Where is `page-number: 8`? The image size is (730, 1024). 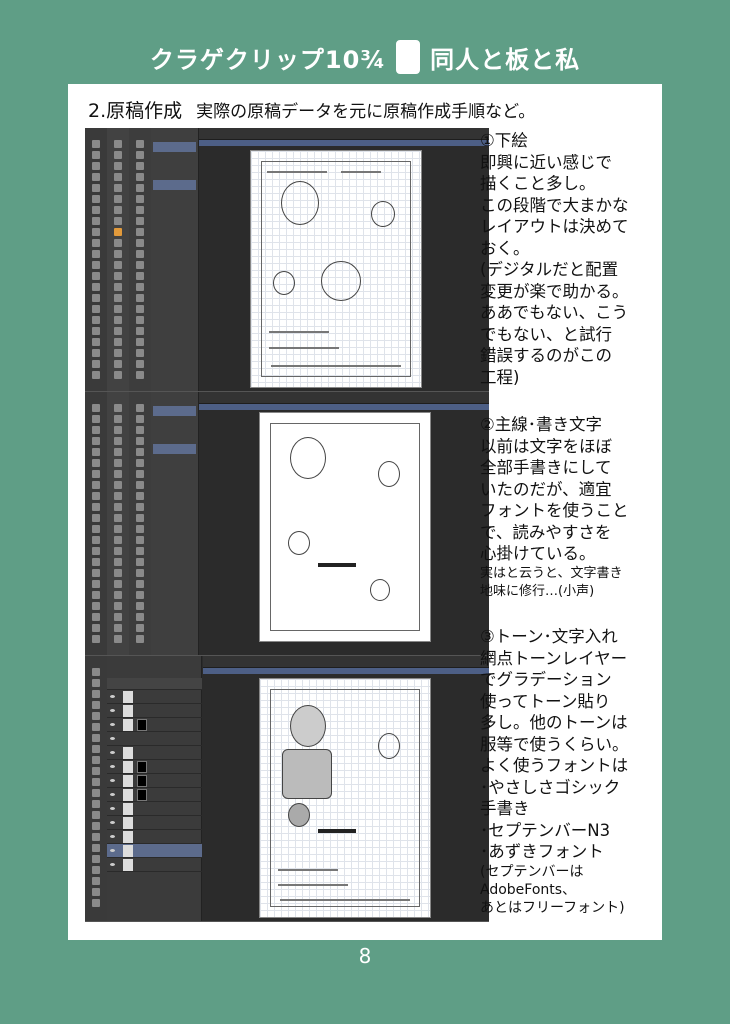 page-number: 8 is located at coordinates (365, 956).